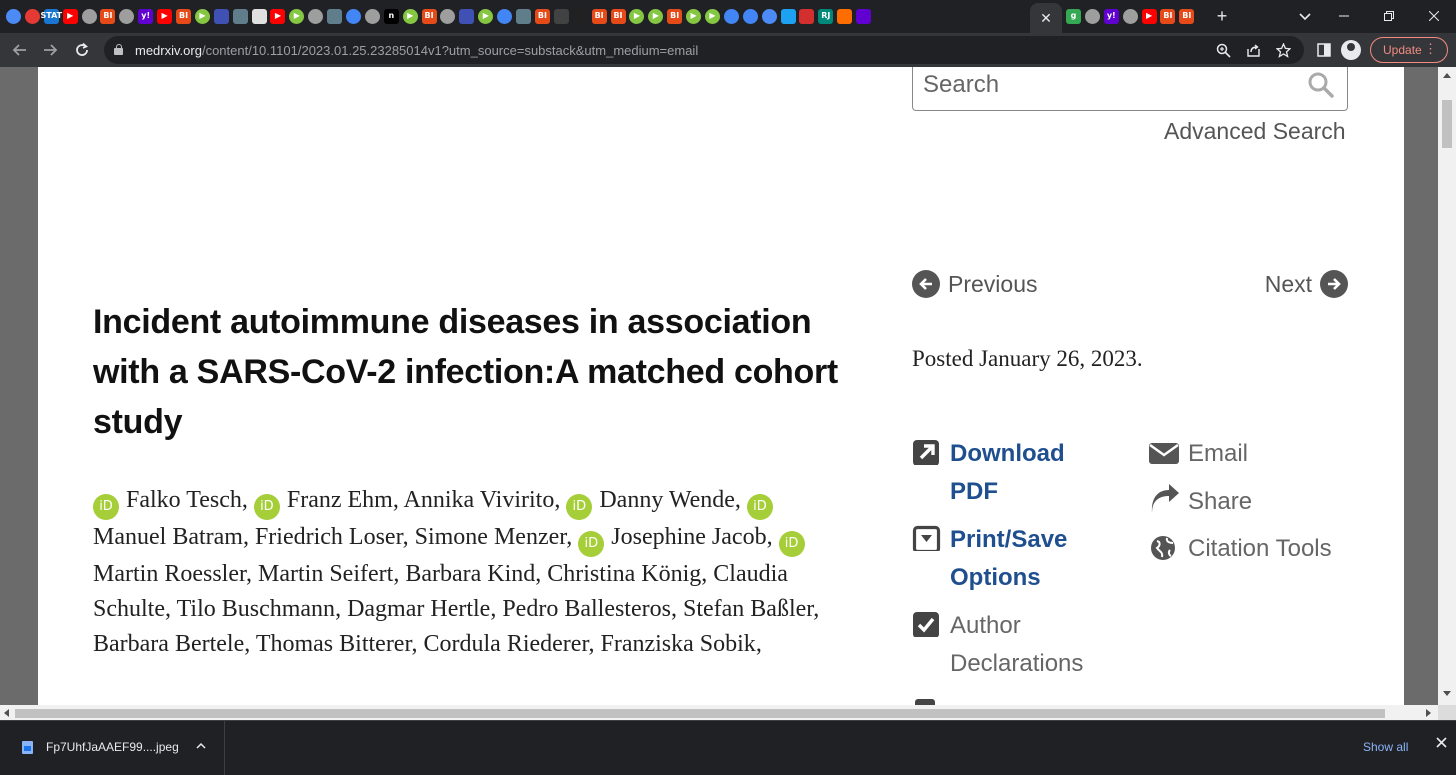 The width and height of the screenshot is (1456, 775). I want to click on author-name: Martin Seifert, so click(325, 574).